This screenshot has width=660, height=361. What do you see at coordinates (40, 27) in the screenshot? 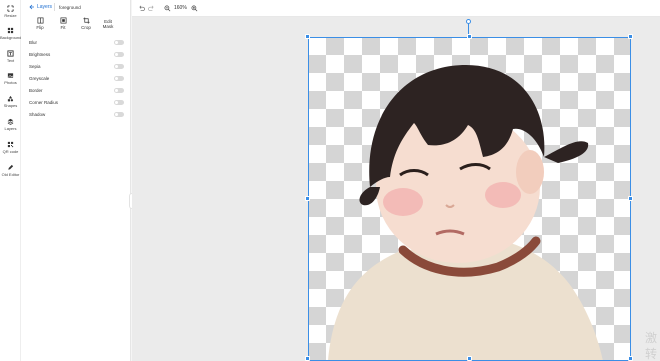
I see `flip-label: Flip` at bounding box center [40, 27].